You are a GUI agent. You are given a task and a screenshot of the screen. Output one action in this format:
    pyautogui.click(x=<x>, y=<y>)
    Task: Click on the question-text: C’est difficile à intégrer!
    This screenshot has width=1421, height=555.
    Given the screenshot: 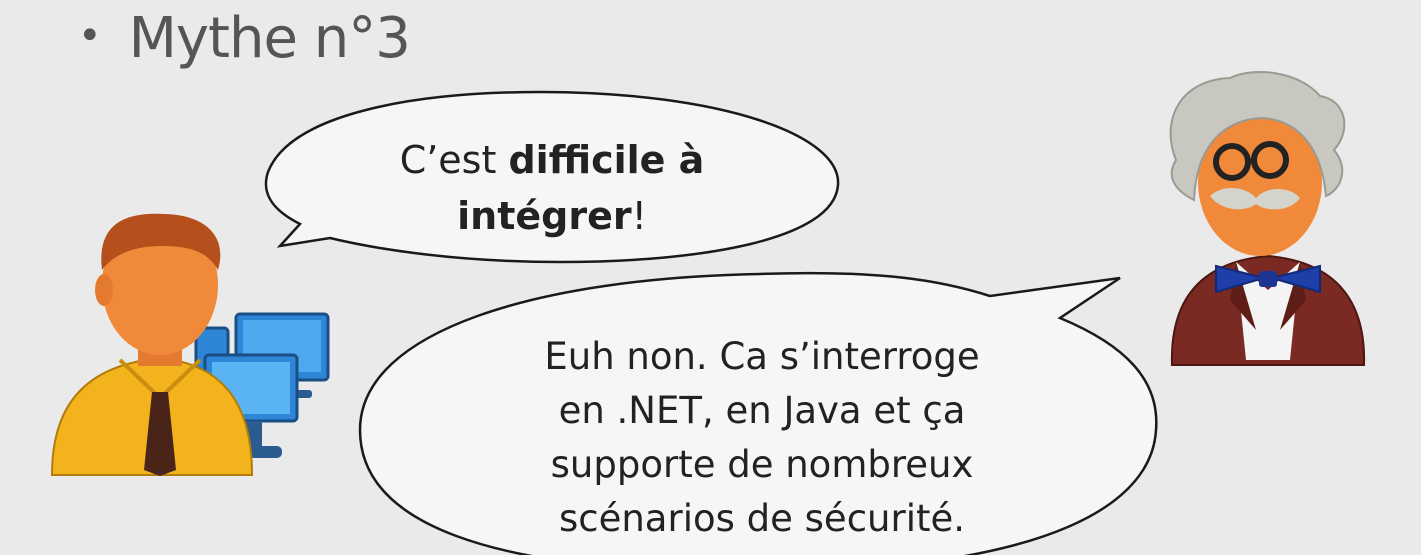 What is the action you would take?
    pyautogui.click(x=552, y=188)
    